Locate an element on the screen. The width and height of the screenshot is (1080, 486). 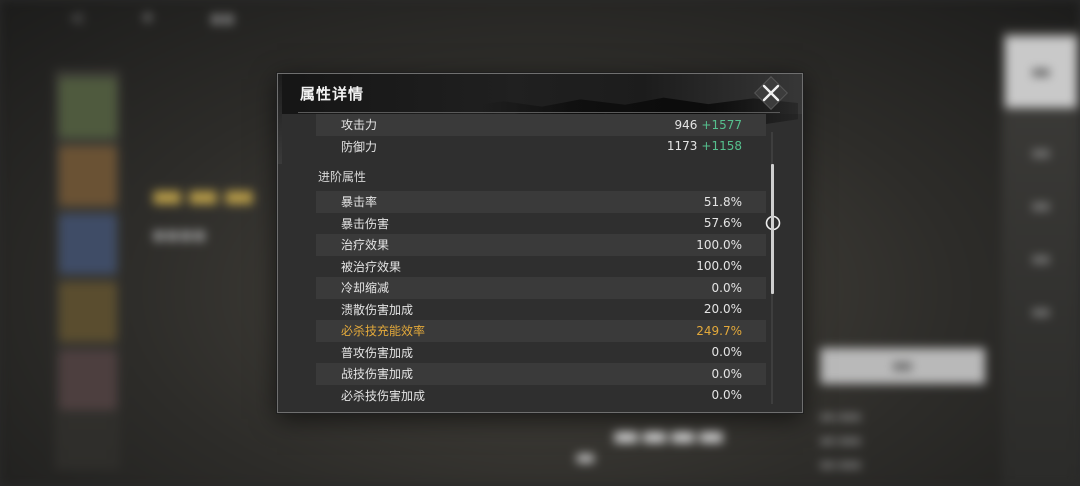
stat-value: 20.0% is located at coordinates (722, 309).